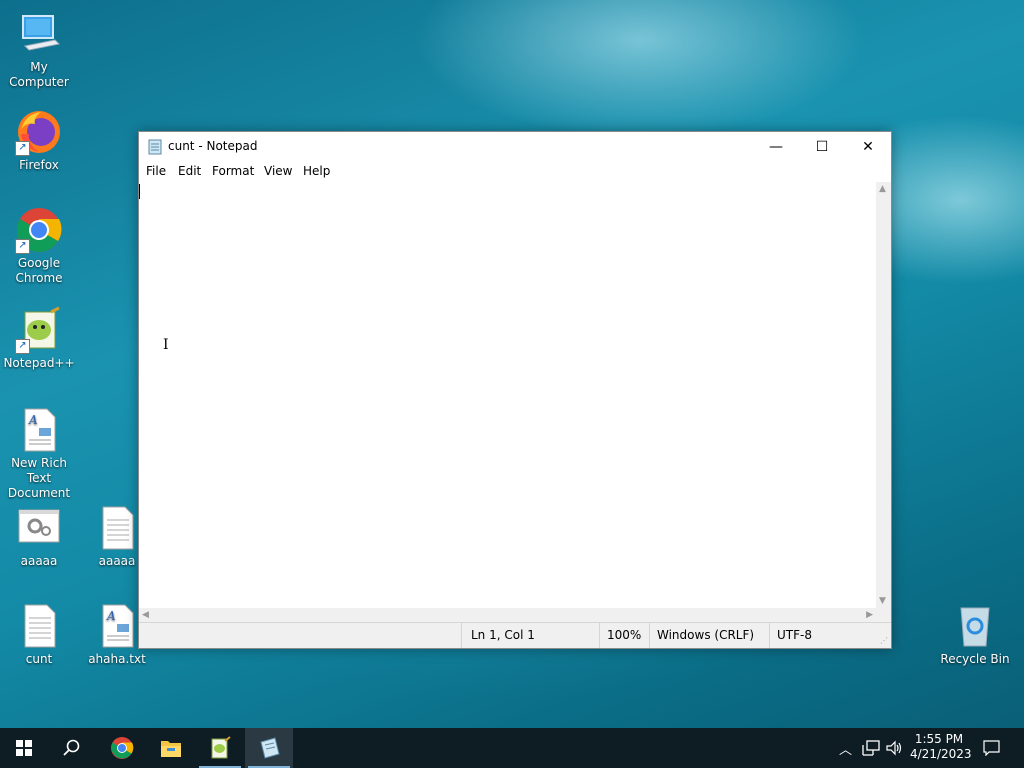 Image resolution: width=1024 pixels, height=768 pixels. Describe the element at coordinates (278, 171) in the screenshot. I see `menu-view: View` at that location.